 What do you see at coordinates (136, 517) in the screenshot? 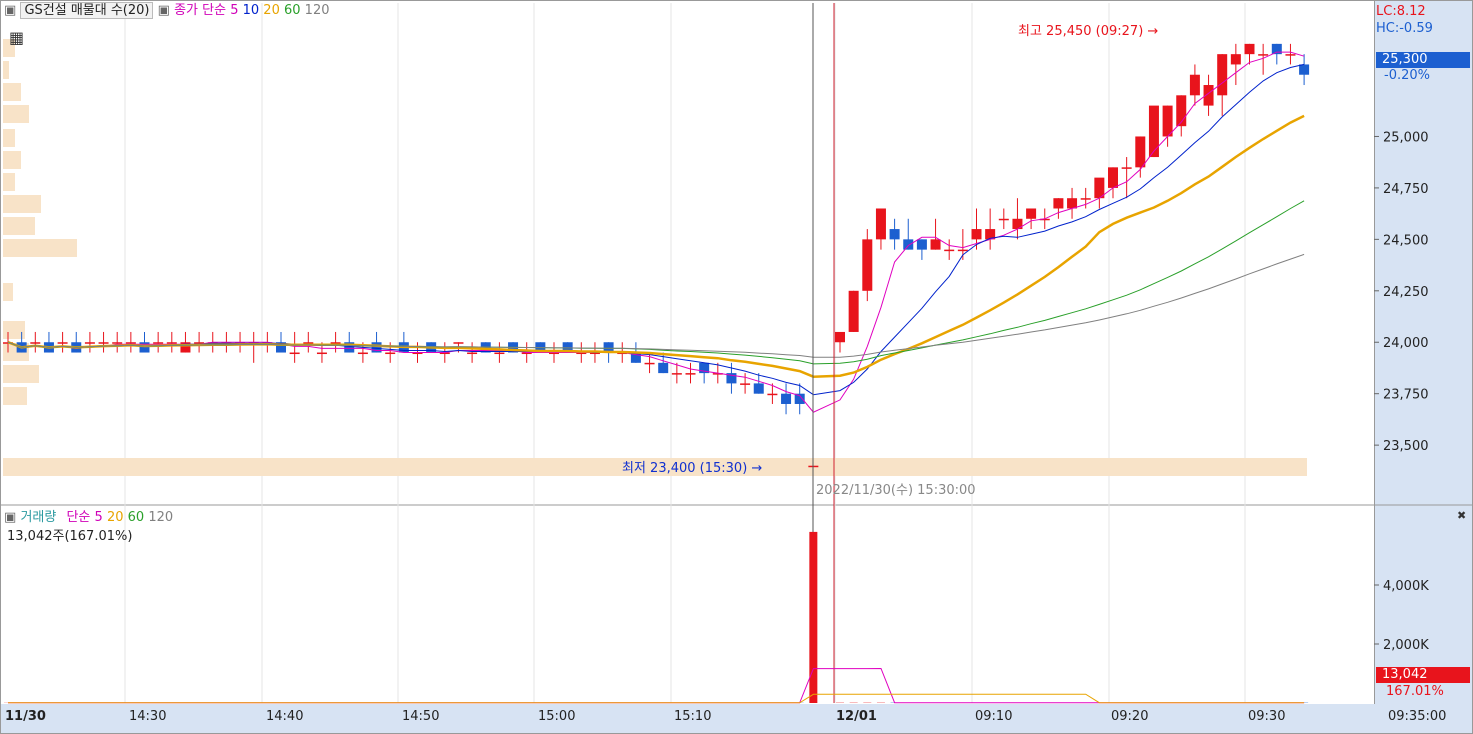
I see `vol-ma-60: 60` at bounding box center [136, 517].